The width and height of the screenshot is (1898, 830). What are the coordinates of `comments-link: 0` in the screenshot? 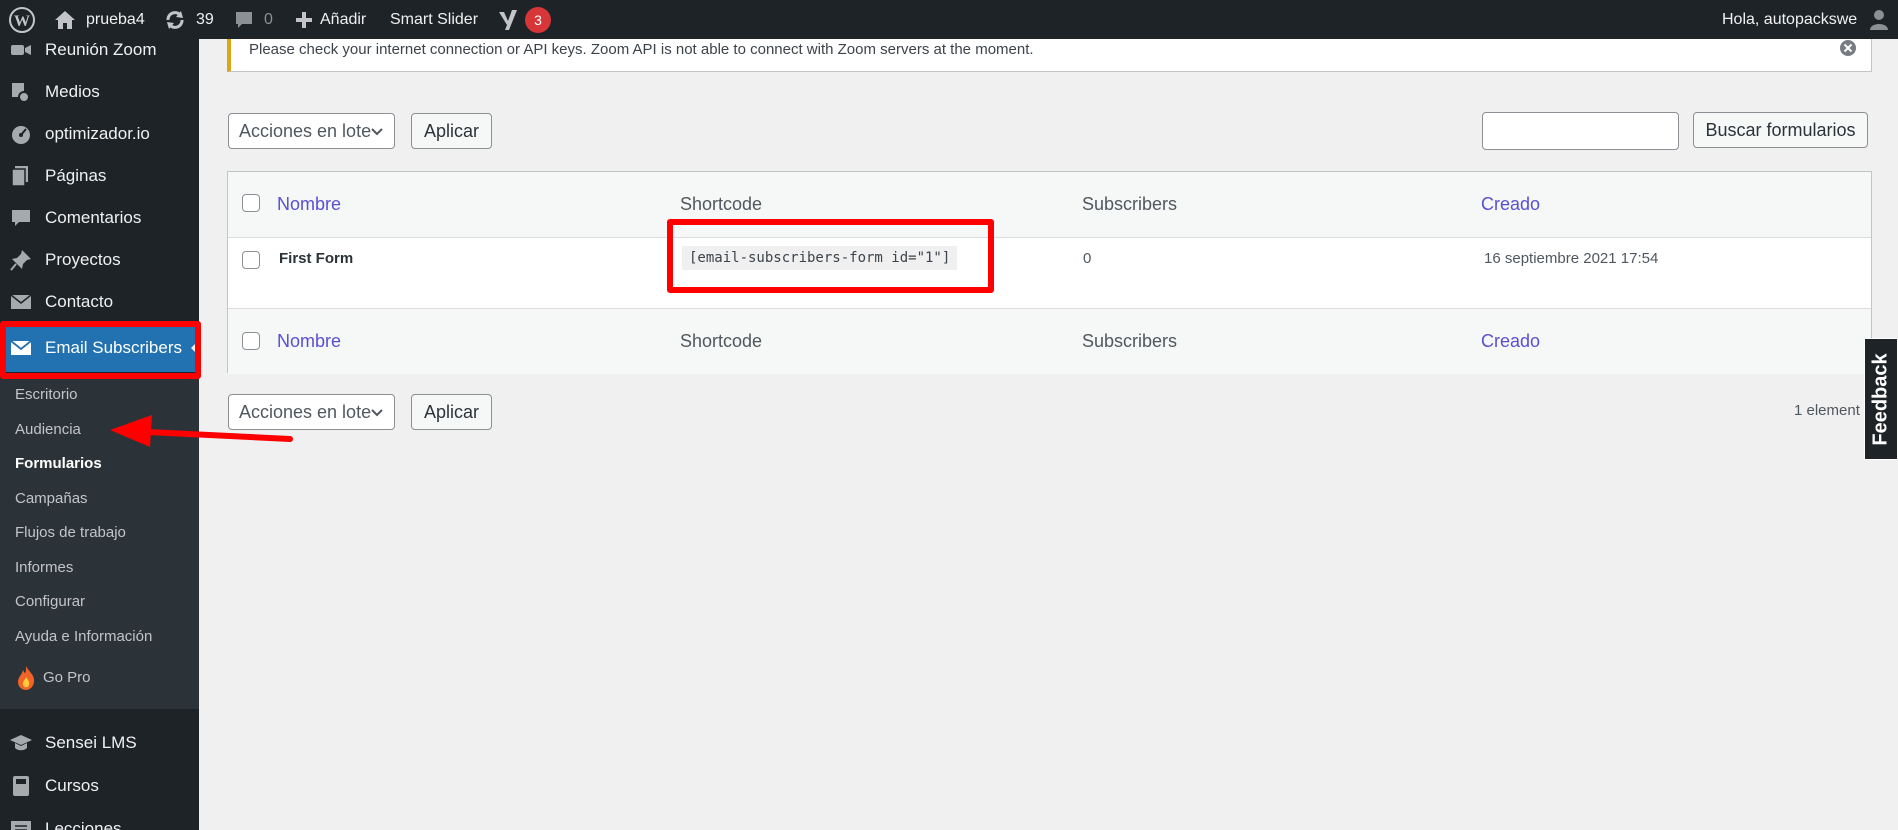 It's located at (253, 19).